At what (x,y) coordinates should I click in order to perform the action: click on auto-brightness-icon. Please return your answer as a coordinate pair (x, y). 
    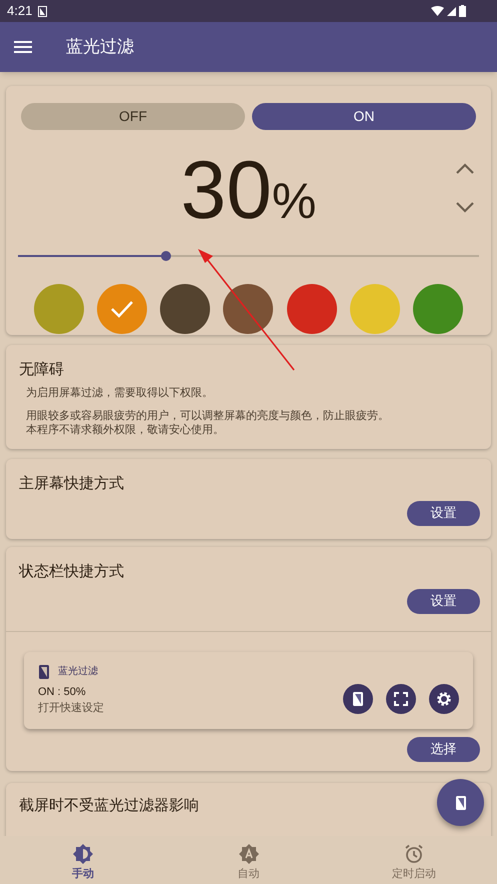
    Looking at the image, I should click on (248, 854).